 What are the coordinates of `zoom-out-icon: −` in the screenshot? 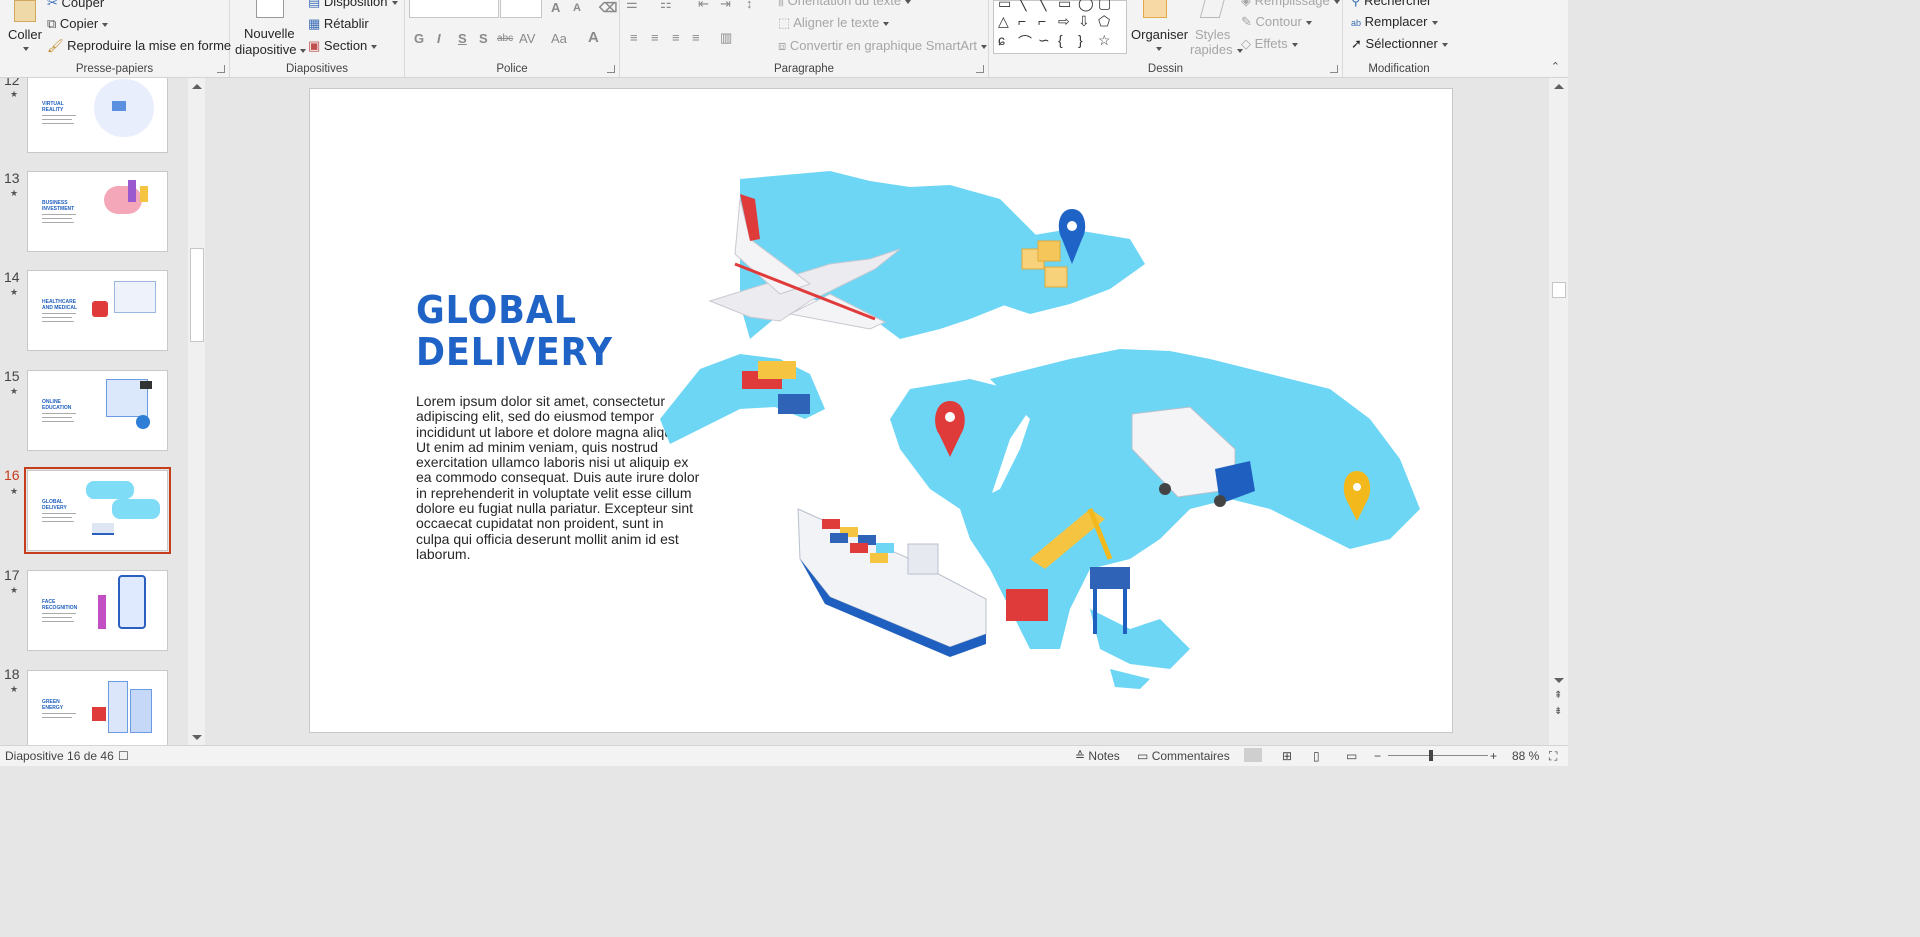 It's located at (1377, 756).